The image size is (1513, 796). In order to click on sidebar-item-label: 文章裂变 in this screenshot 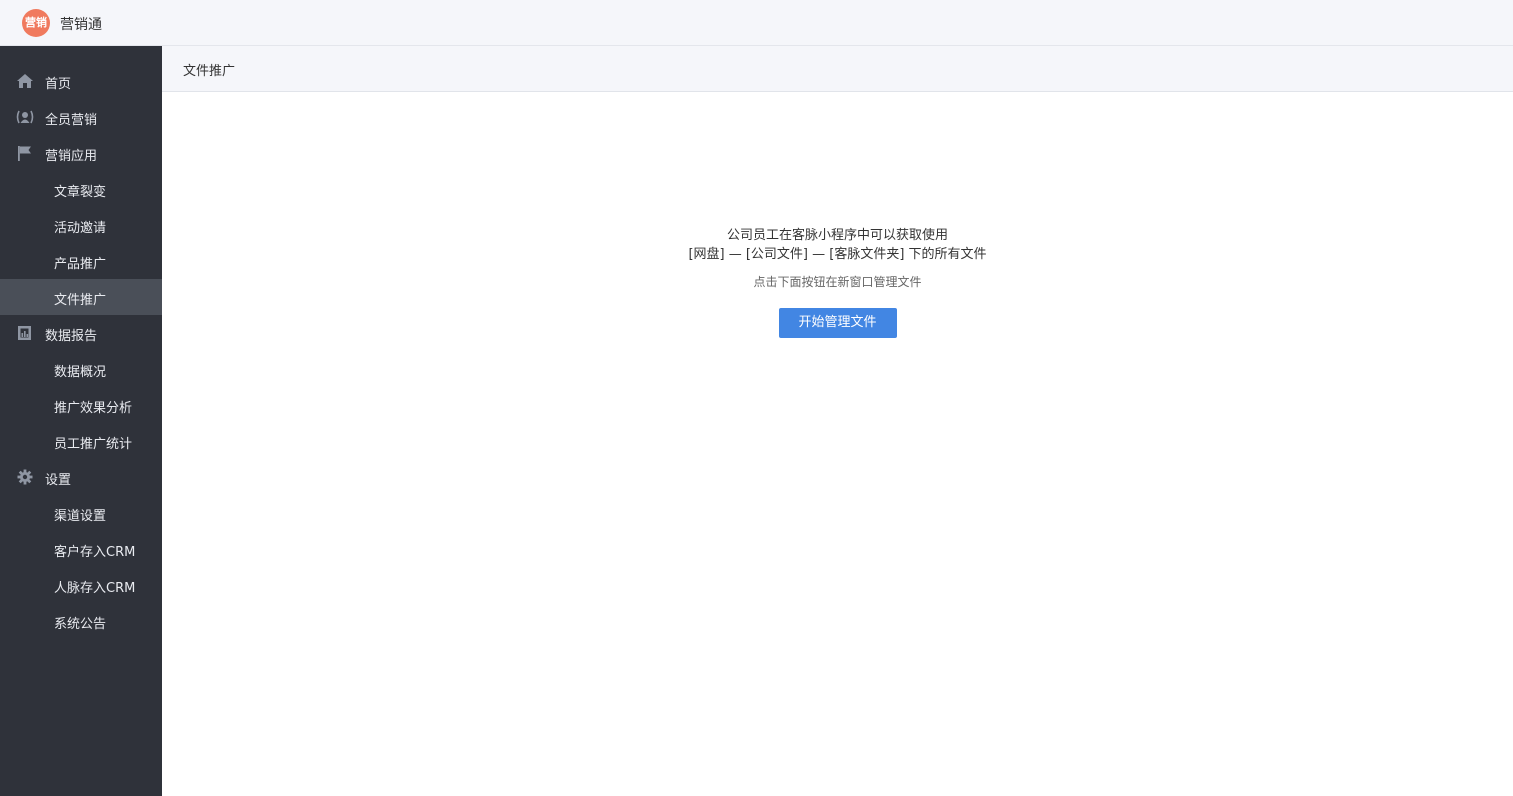, I will do `click(80, 192)`.